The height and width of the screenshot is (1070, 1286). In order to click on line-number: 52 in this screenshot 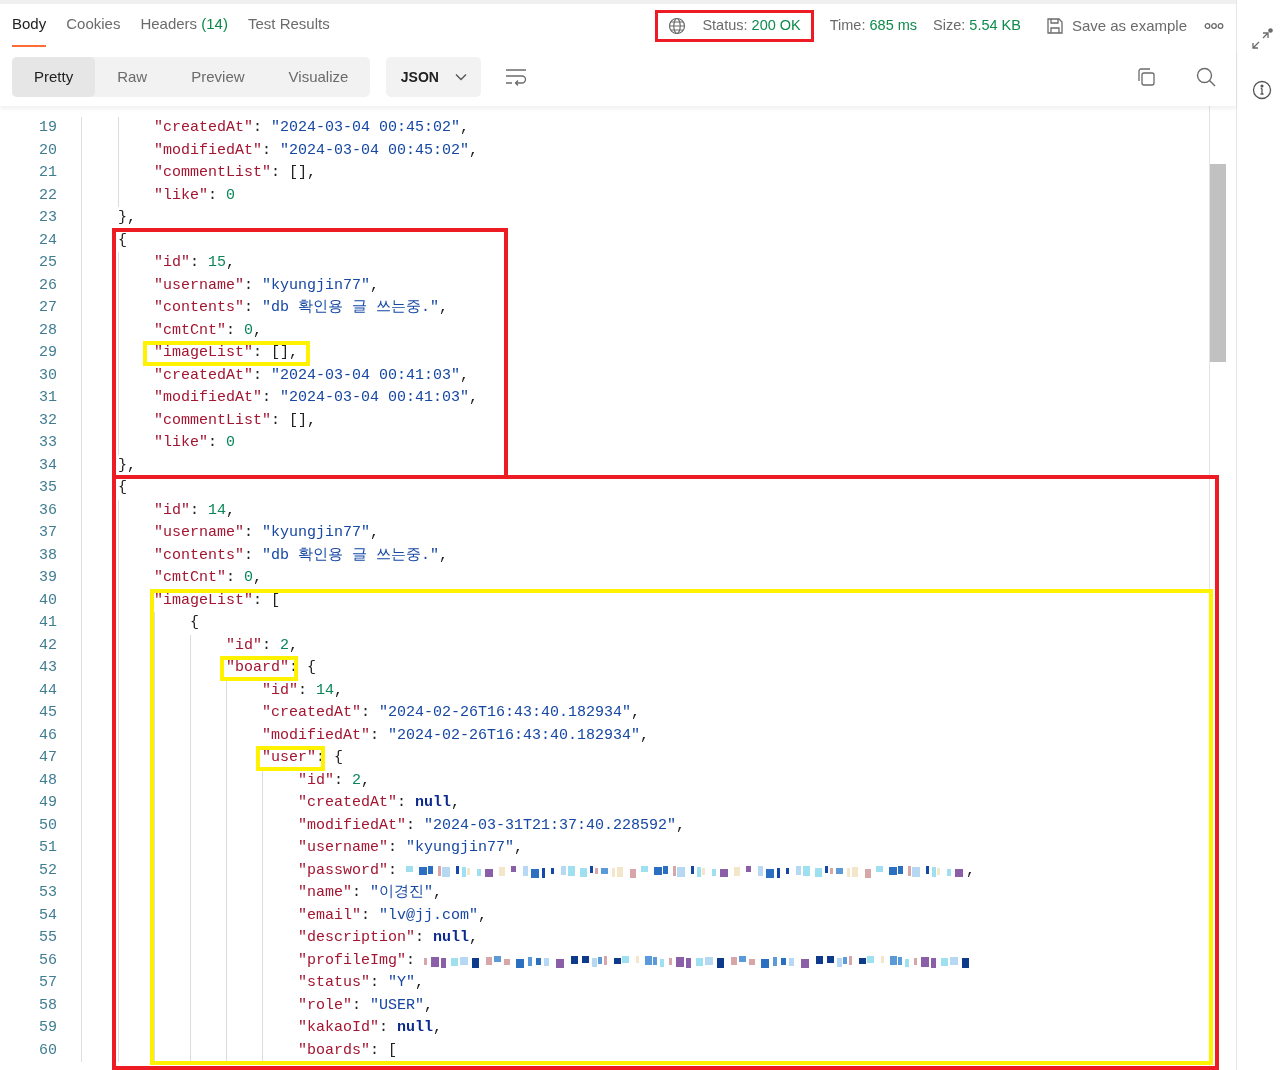, I will do `click(47, 870)`.